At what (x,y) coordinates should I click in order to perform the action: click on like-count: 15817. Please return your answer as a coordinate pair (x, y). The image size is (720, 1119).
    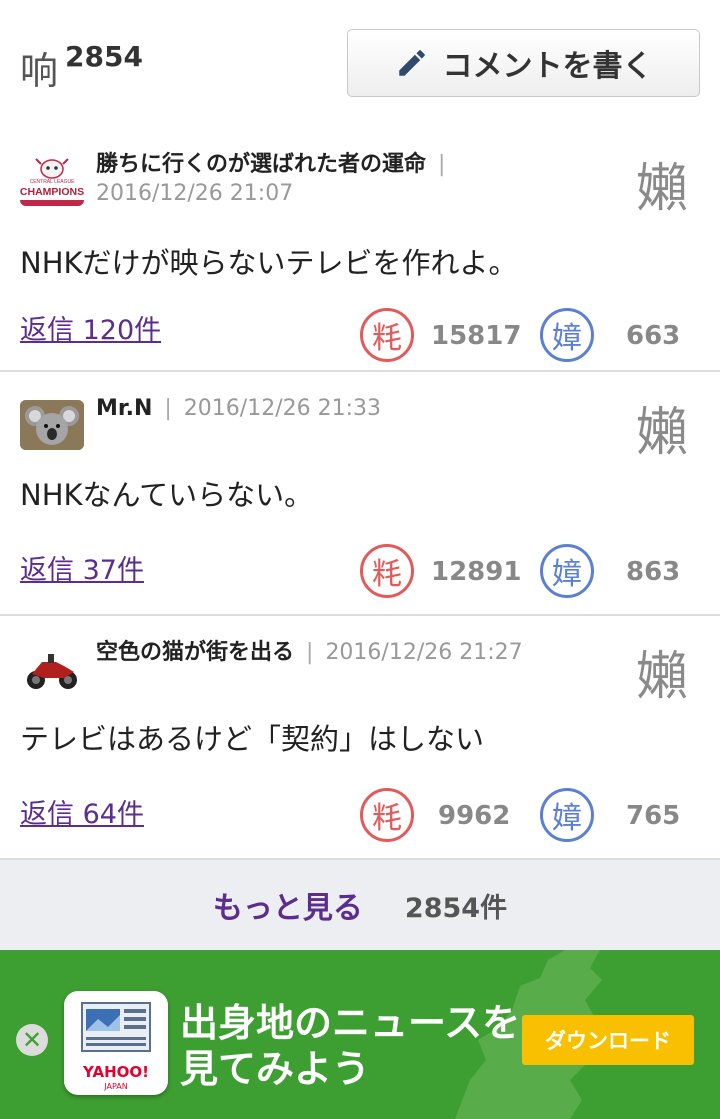
    Looking at the image, I should click on (476, 336).